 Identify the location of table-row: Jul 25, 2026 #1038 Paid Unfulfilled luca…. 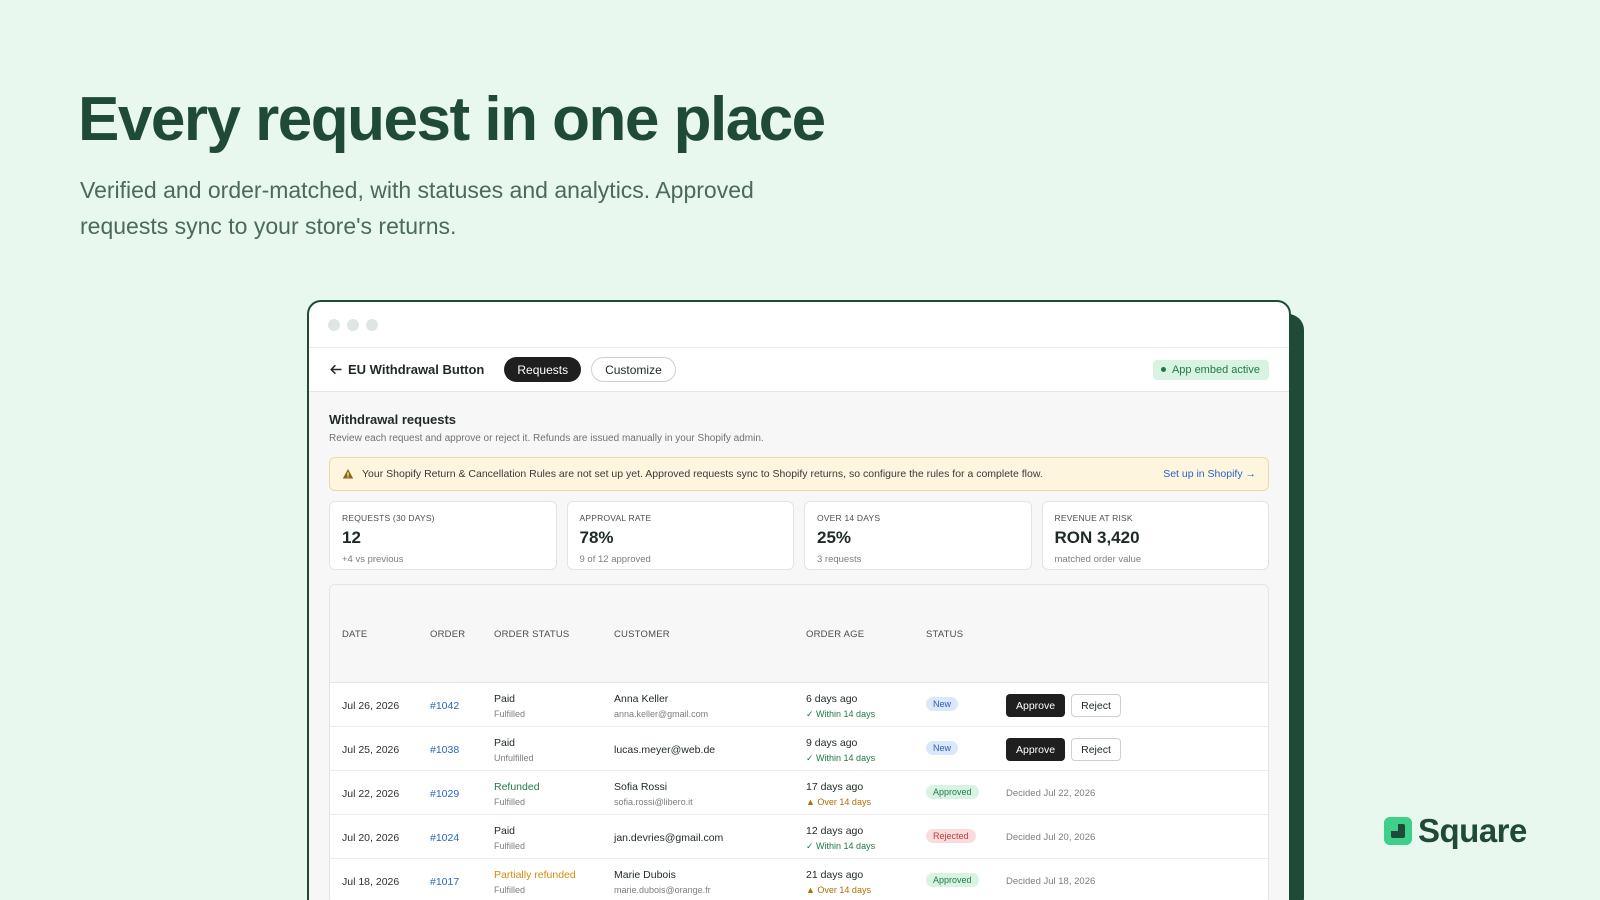
(799, 749).